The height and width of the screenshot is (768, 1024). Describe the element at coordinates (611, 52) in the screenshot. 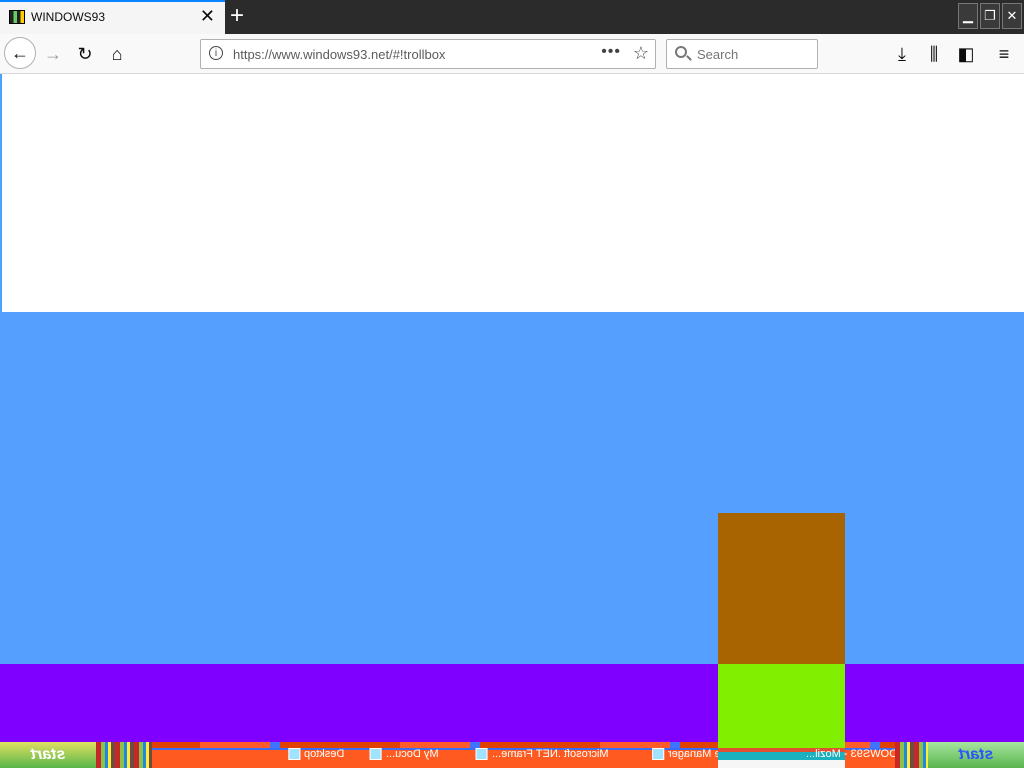

I see `page-actions-icon: •••` at that location.